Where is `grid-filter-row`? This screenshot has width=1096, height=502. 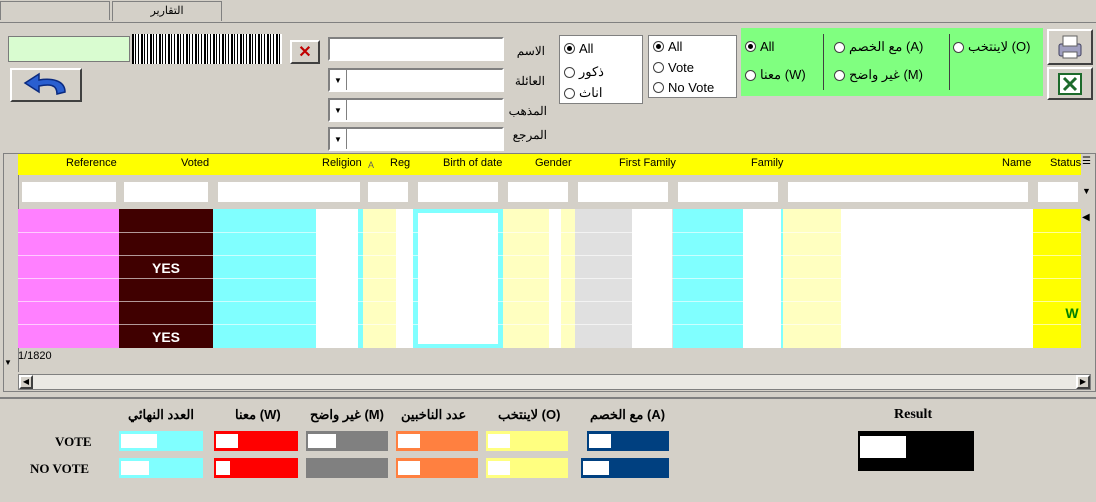 grid-filter-row is located at coordinates (549, 192).